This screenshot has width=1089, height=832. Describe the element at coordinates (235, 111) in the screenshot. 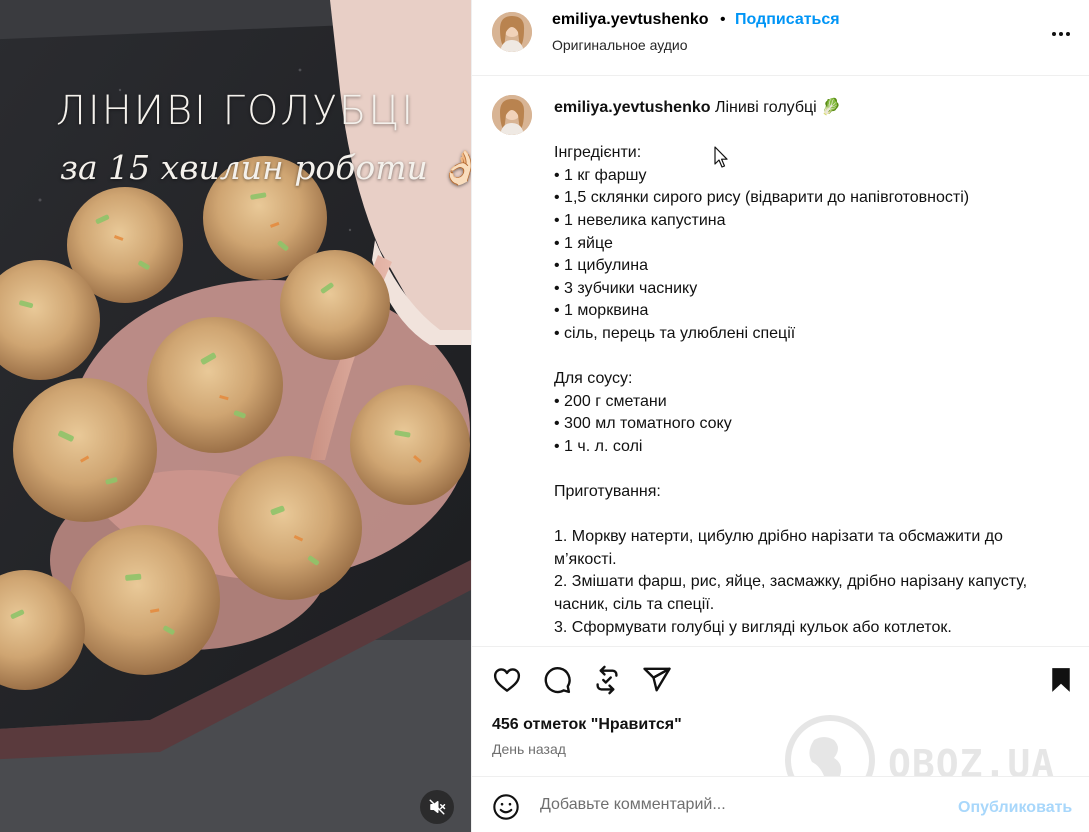

I see `media-title-overlay: ЛІНИВІ ГОЛУБЦІ` at that location.